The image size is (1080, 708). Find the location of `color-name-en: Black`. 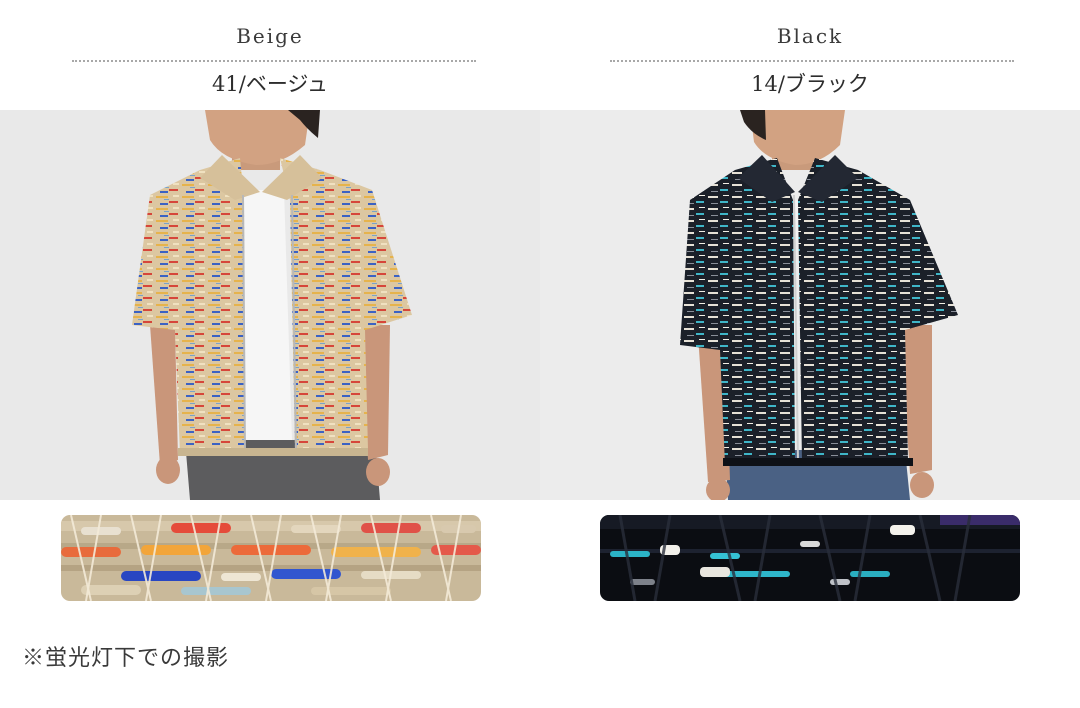

color-name-en: Black is located at coordinates (810, 36).